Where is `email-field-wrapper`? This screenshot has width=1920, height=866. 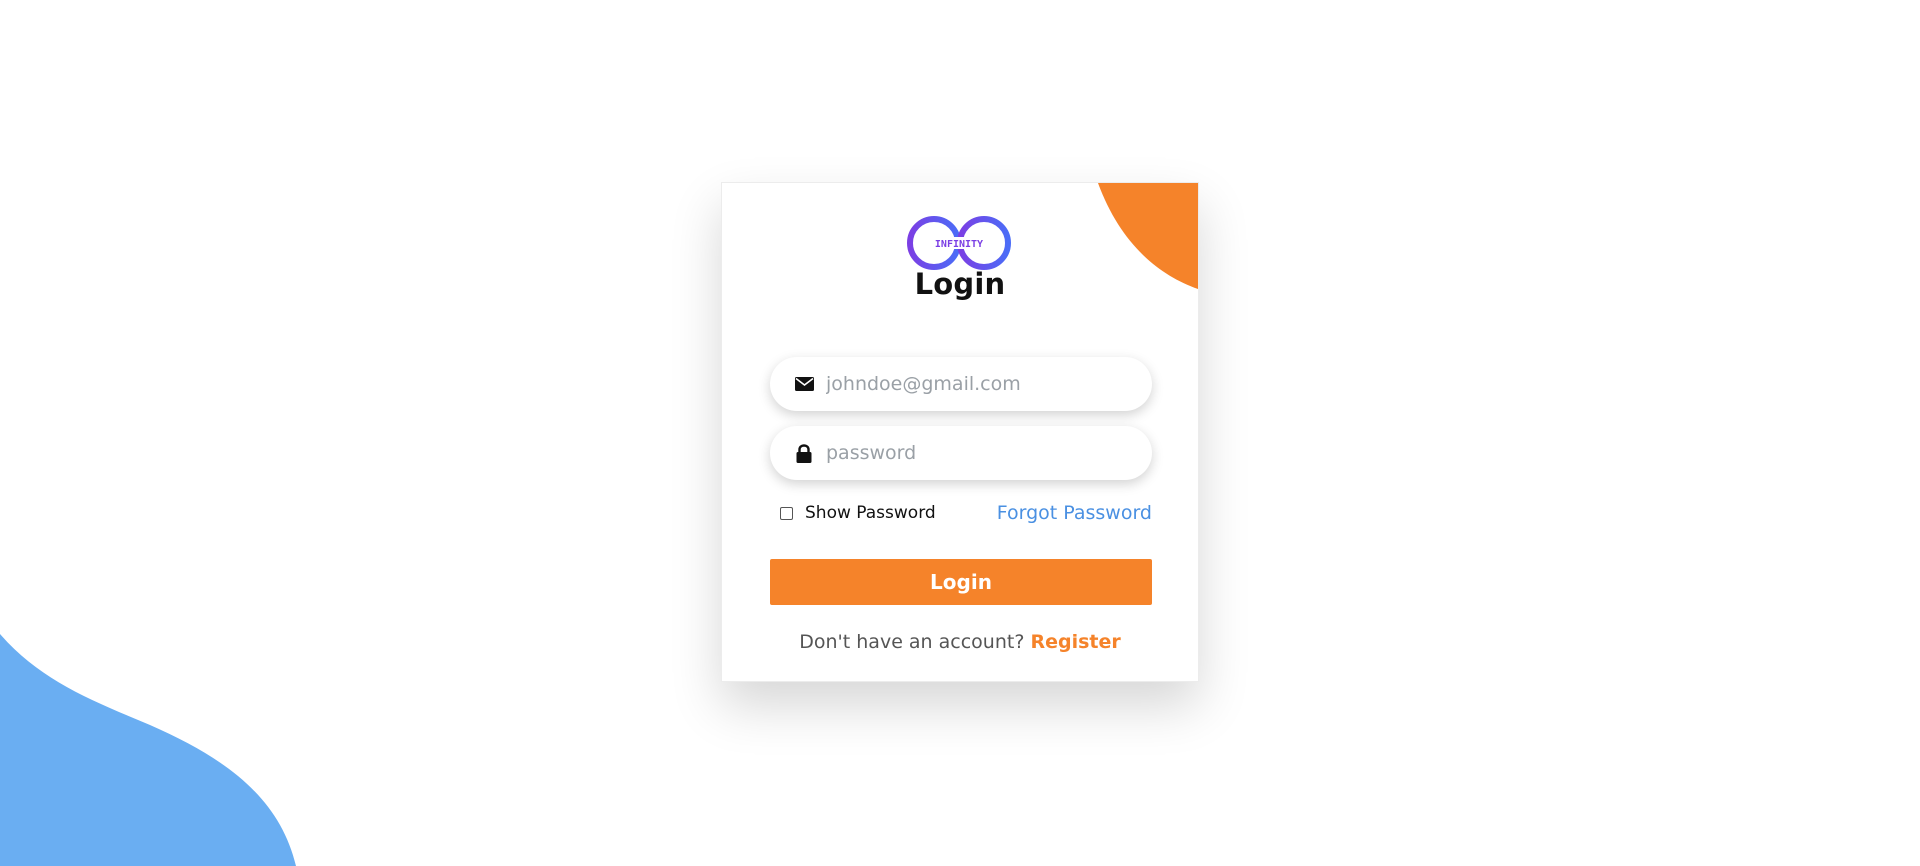 email-field-wrapper is located at coordinates (961, 384).